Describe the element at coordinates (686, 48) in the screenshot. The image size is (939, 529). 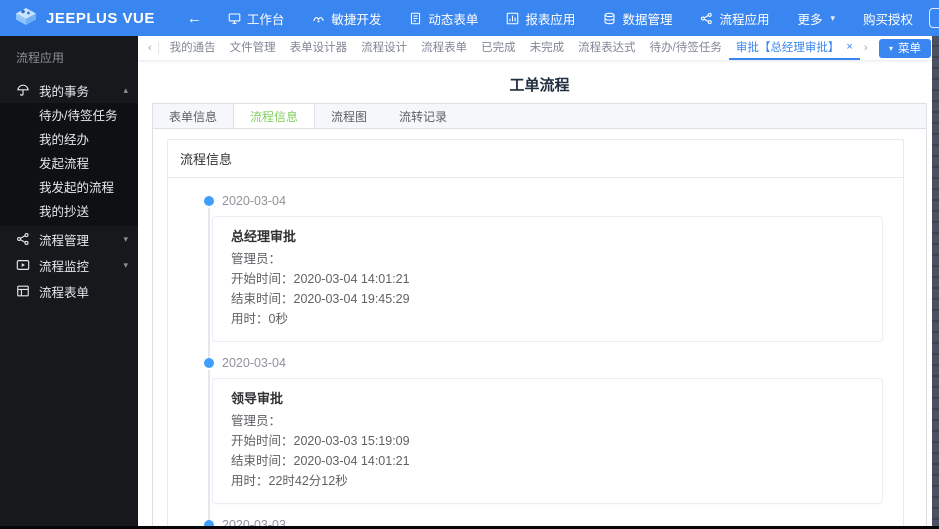
I see `page-tab: 待办/待签任务` at that location.